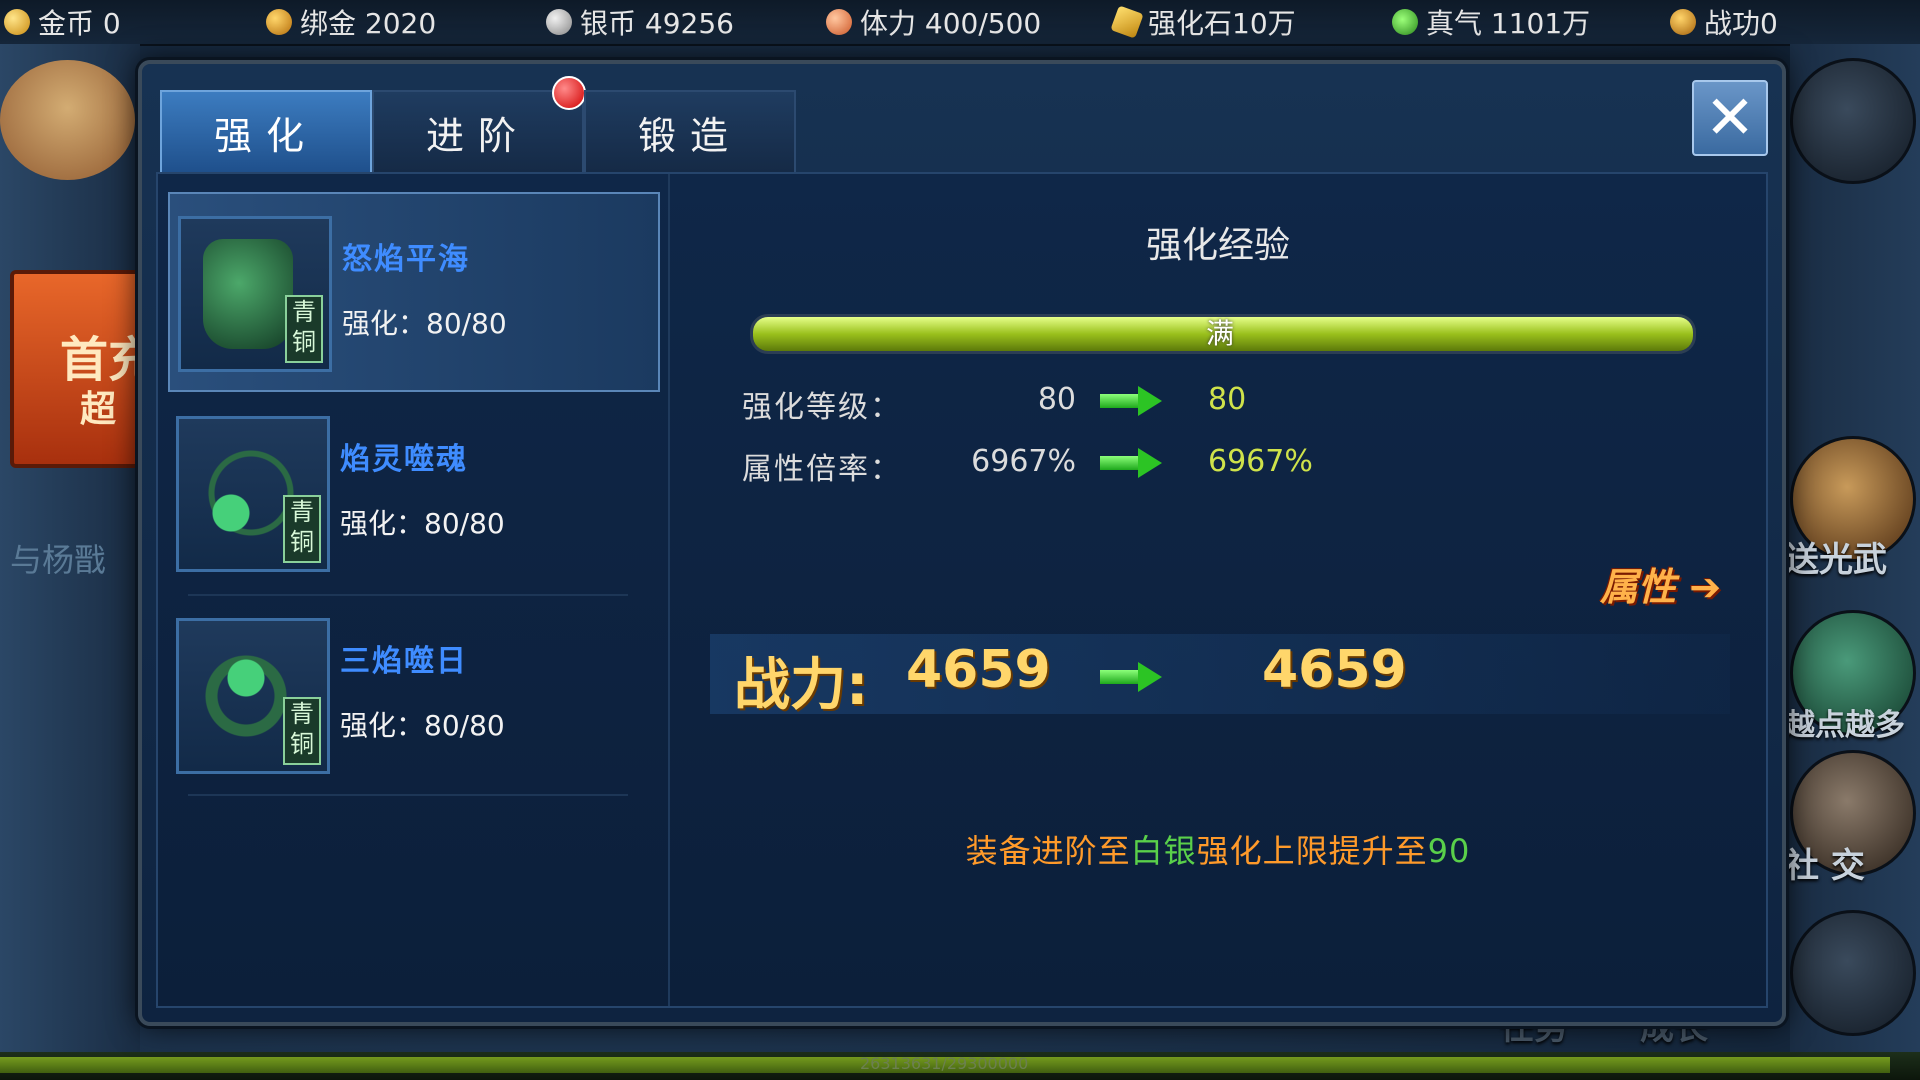 This screenshot has height=1080, width=1920. What do you see at coordinates (1836, 560) in the screenshot?
I see `event-button-label: 送光武` at bounding box center [1836, 560].